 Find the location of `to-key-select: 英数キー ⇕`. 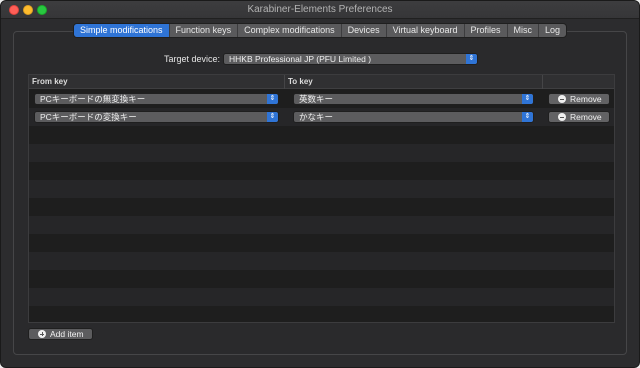

to-key-select: 英数キー ⇕ is located at coordinates (413, 99).